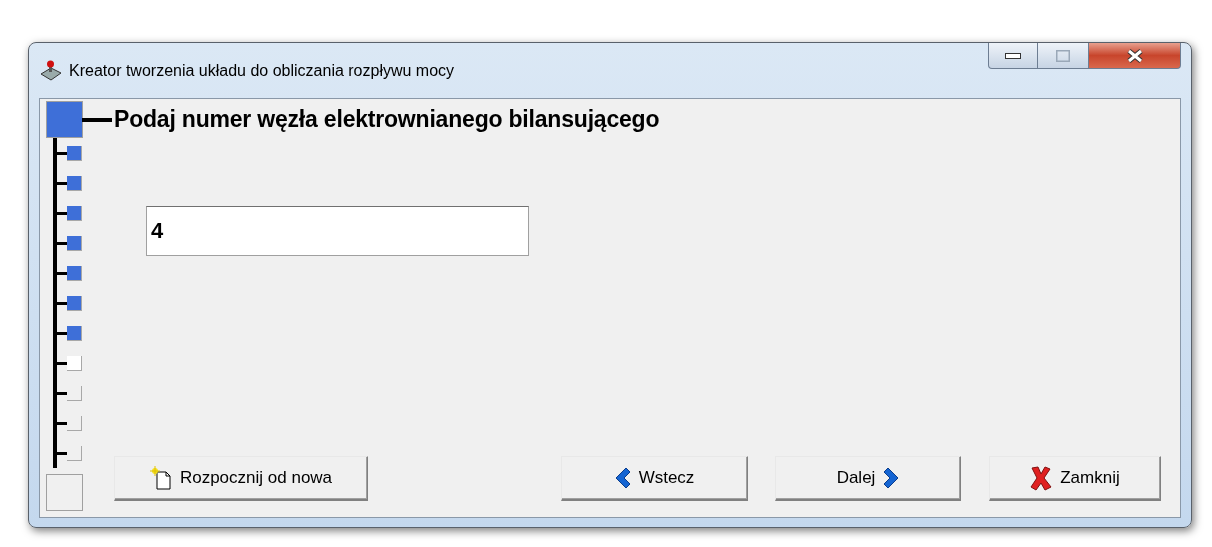 This screenshot has height=547, width=1212. What do you see at coordinates (1075, 478) in the screenshot?
I see `close-button: Zamknij` at bounding box center [1075, 478].